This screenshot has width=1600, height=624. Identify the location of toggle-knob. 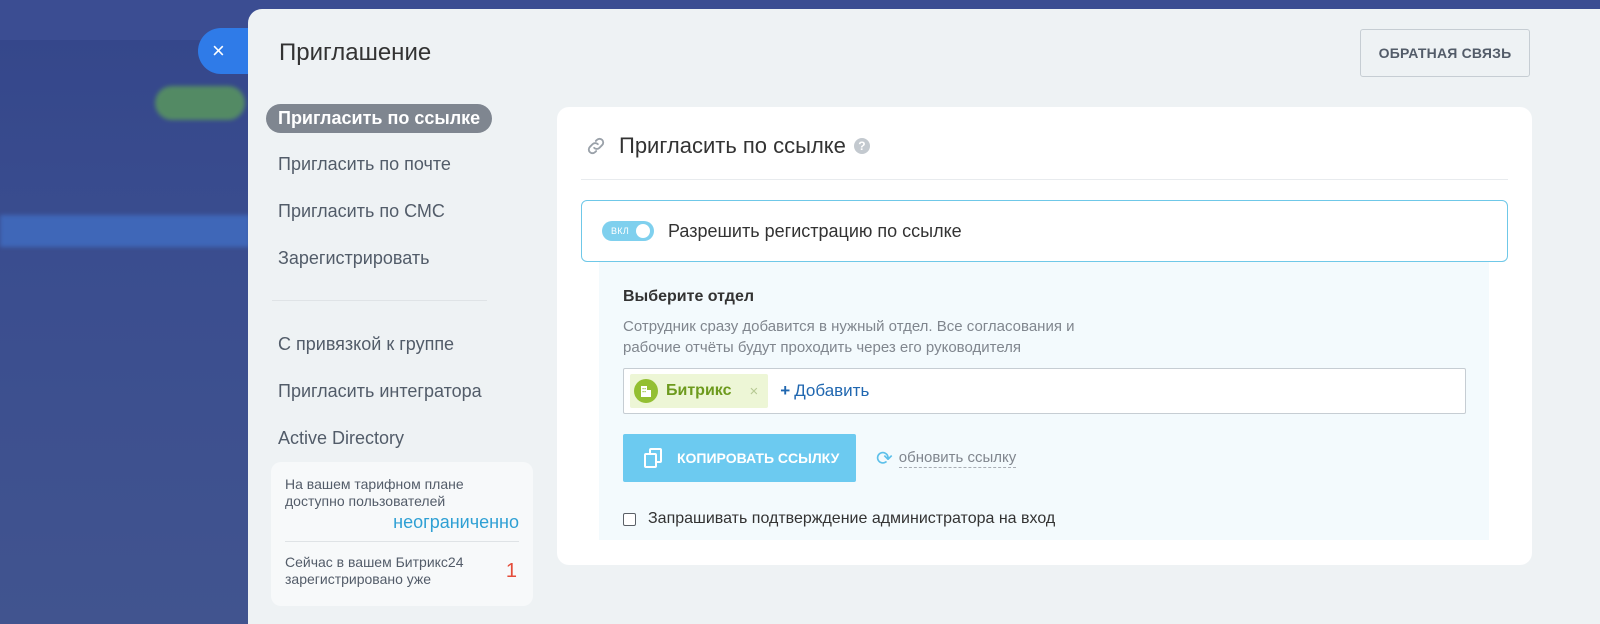
(643, 231).